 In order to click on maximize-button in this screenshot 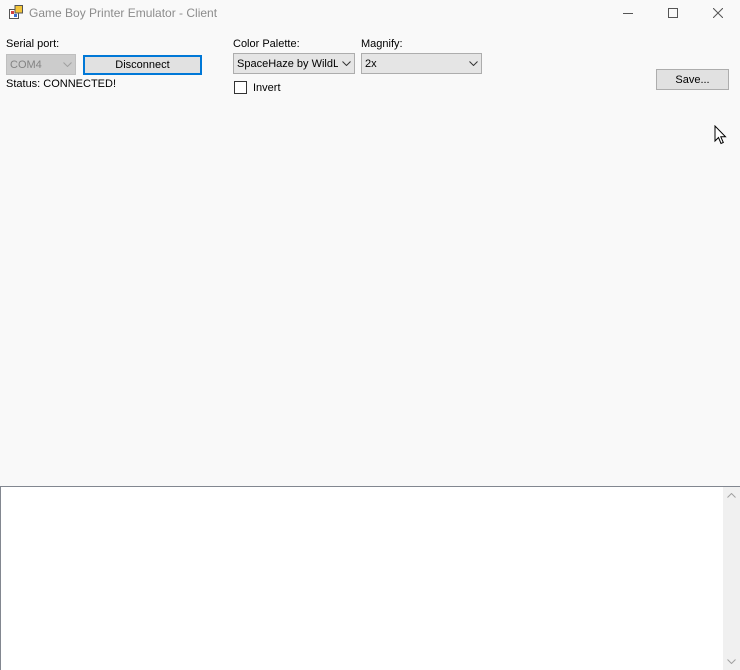, I will do `click(673, 13)`.